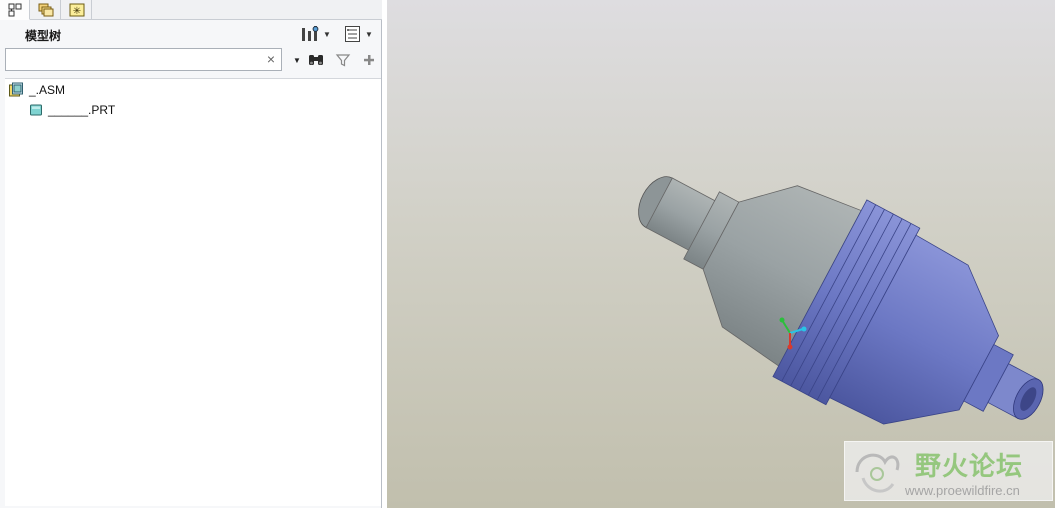 The height and width of the screenshot is (508, 1055). I want to click on part-icon, so click(36, 110).